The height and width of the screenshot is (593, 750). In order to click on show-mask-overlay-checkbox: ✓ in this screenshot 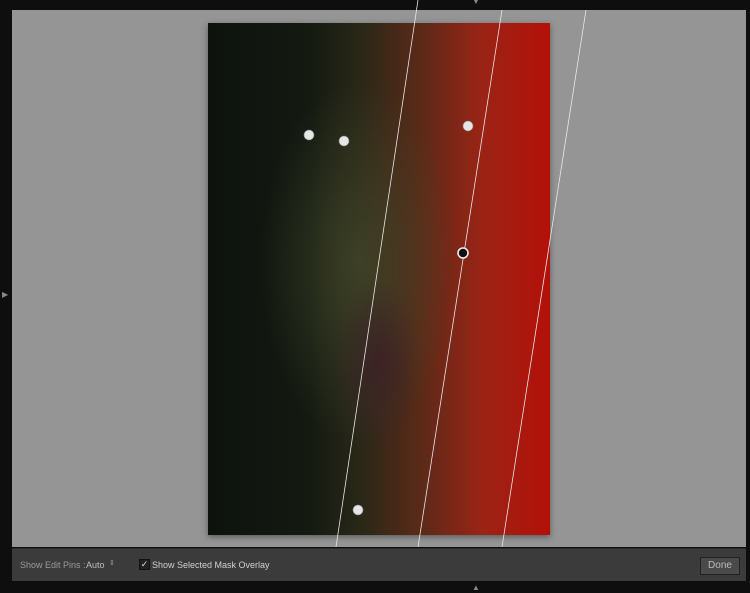, I will do `click(144, 564)`.